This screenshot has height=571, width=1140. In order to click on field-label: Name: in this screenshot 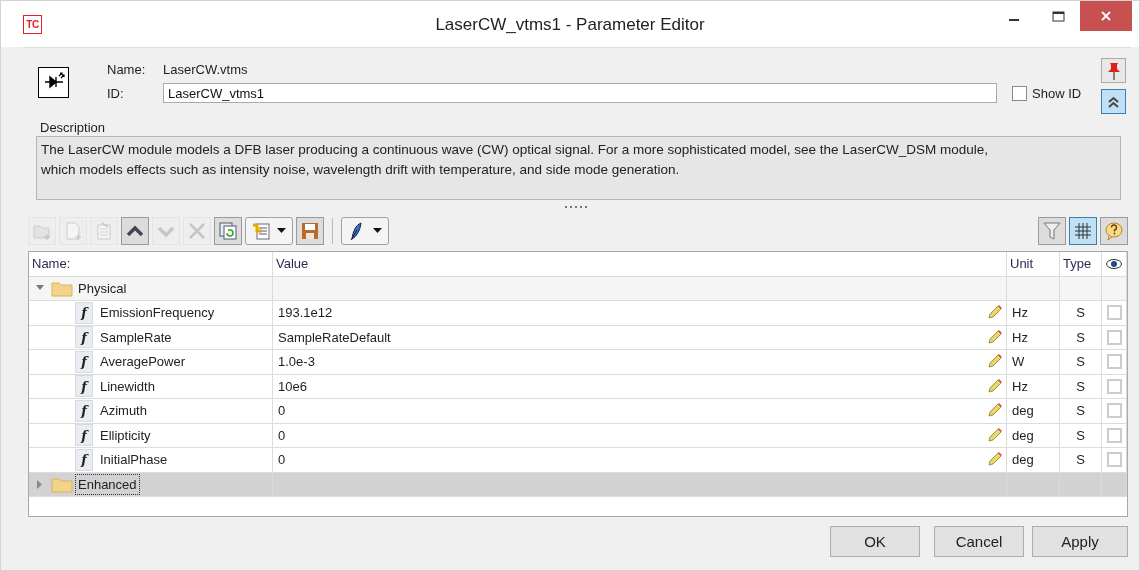, I will do `click(127, 69)`.